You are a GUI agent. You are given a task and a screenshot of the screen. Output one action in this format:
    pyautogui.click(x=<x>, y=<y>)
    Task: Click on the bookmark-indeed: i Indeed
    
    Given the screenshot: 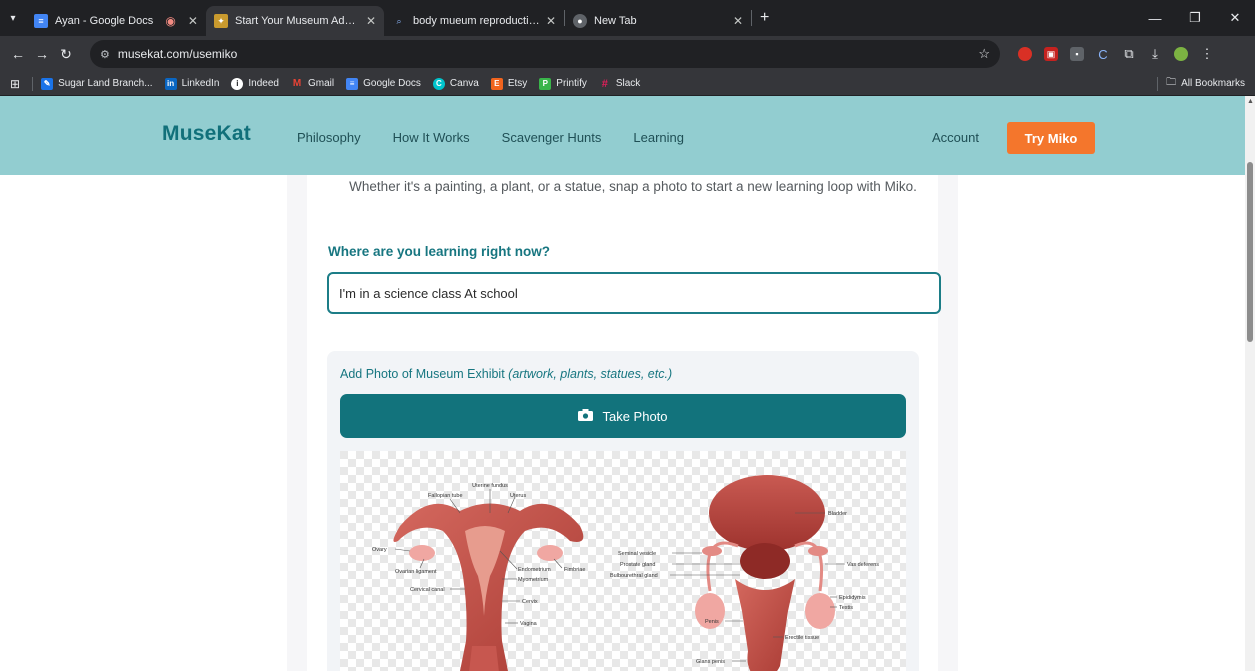 What is the action you would take?
    pyautogui.click(x=255, y=83)
    